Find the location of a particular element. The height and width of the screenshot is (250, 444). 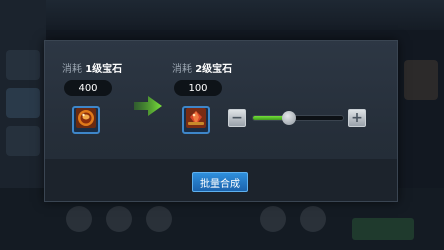

background-button is located at coordinates (383, 229).